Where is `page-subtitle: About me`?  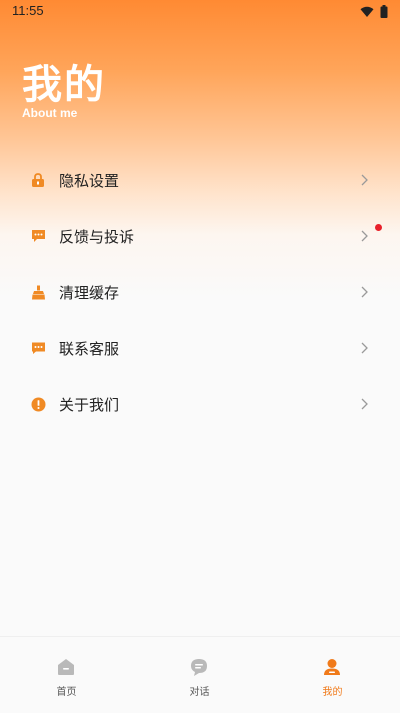 page-subtitle: About me is located at coordinates (50, 113).